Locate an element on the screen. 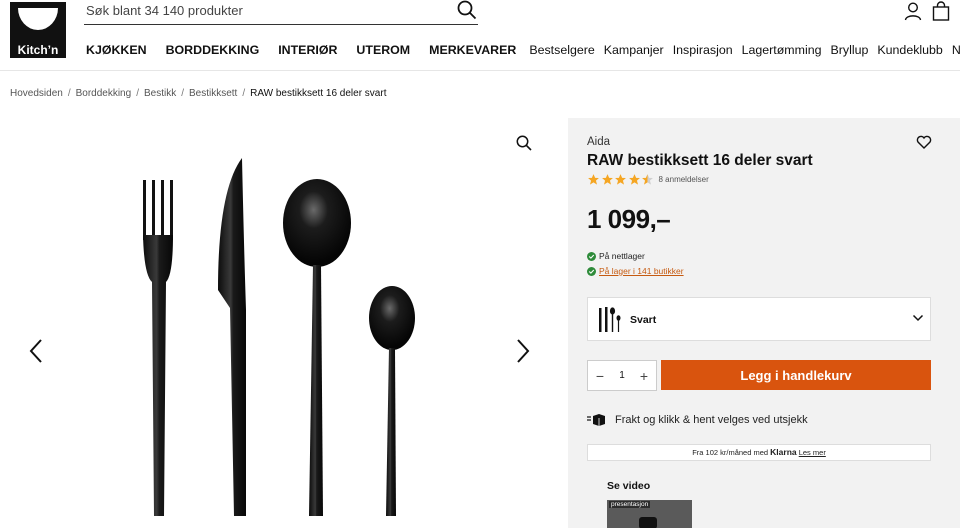 This screenshot has height=528, width=960. video-heading: Se video is located at coordinates (629, 486).